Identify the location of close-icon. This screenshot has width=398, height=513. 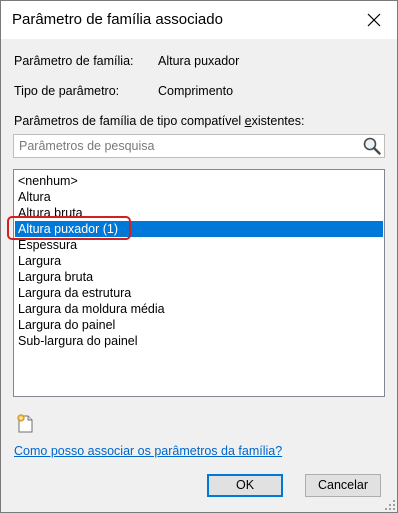
(374, 20).